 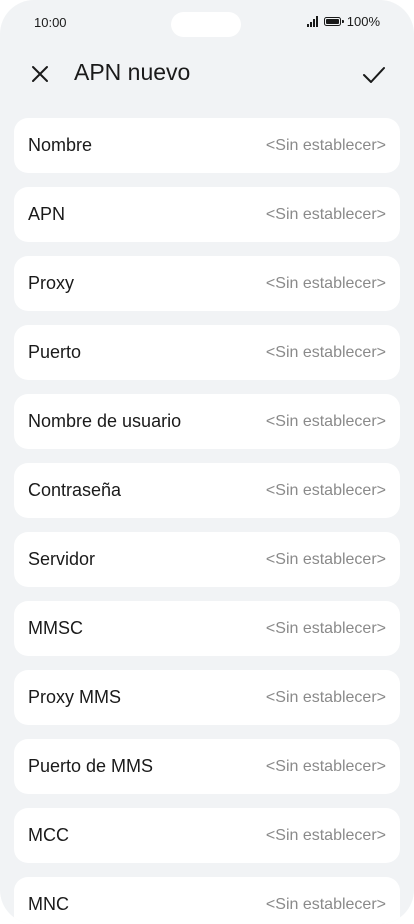 I want to click on app-header: APN nuevo, so click(x=207, y=74).